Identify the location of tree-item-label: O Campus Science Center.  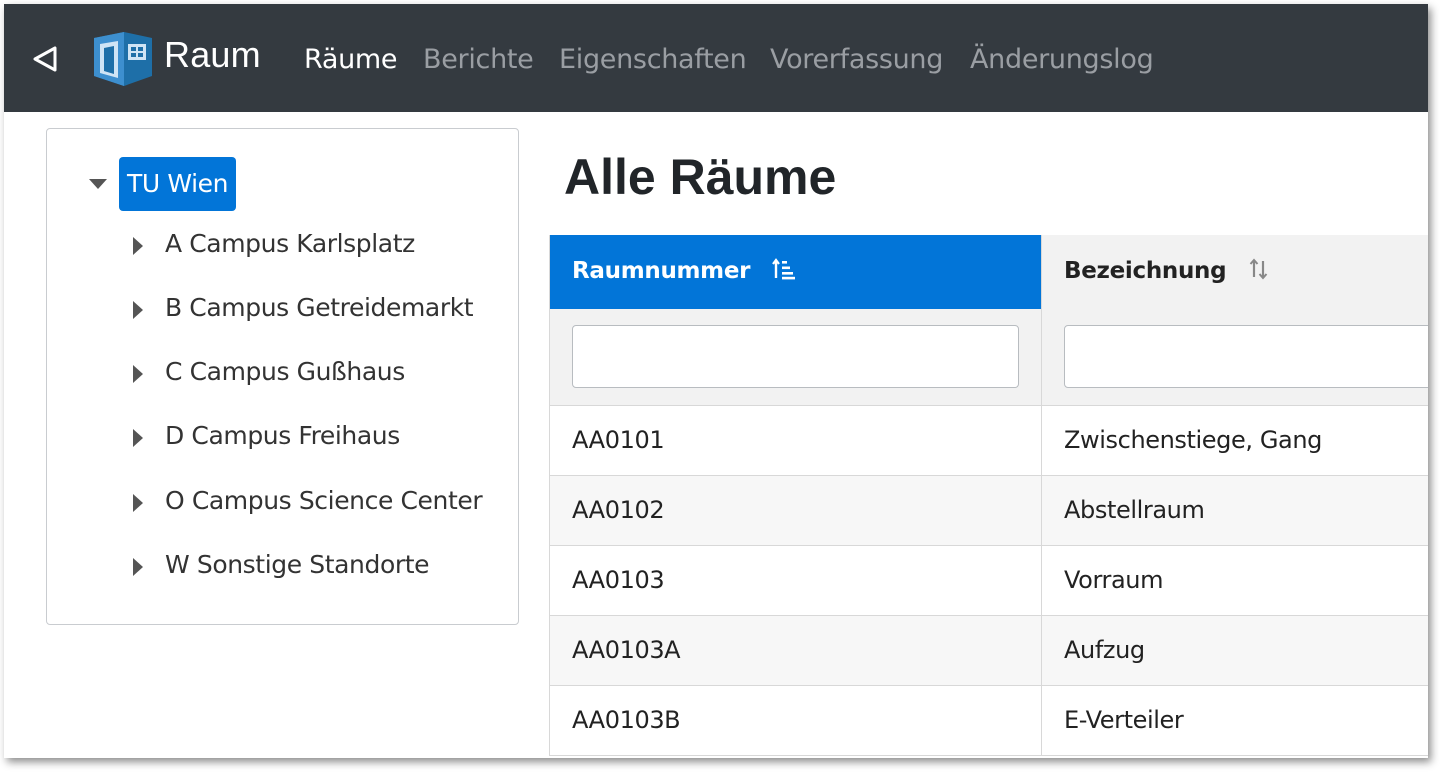
(324, 500).